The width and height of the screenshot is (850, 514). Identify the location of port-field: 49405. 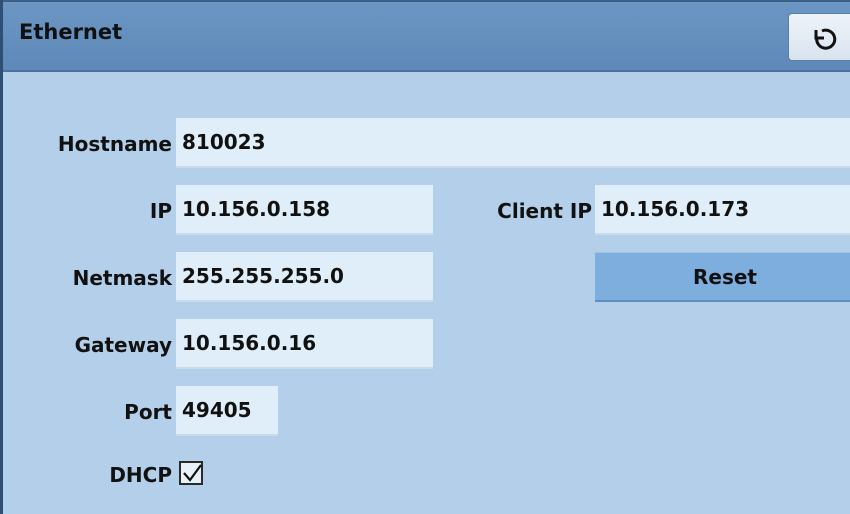
(227, 411).